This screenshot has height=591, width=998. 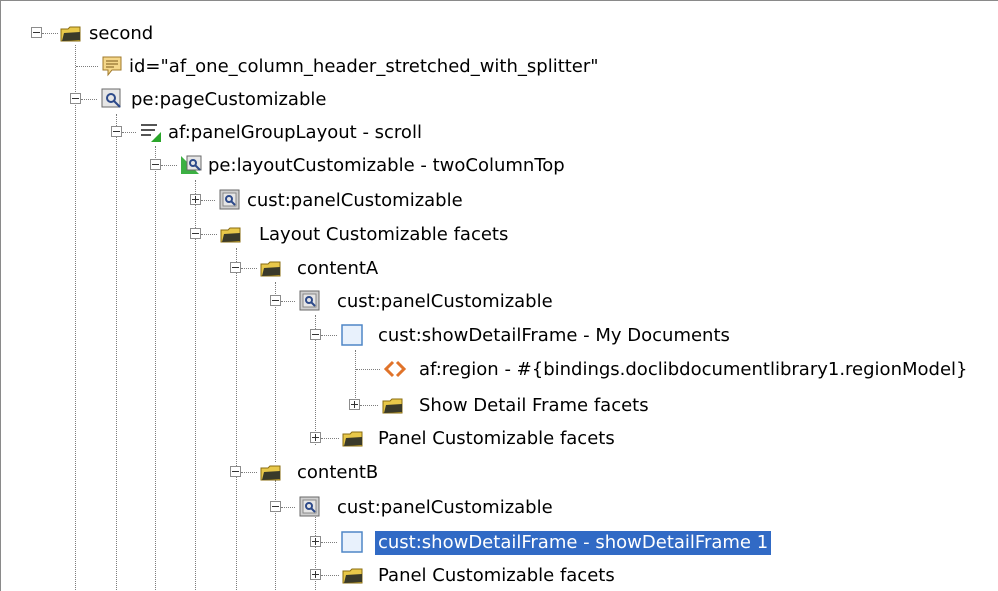 I want to click on tree-node-label: pe:pageCustomizable, so click(x=228, y=100).